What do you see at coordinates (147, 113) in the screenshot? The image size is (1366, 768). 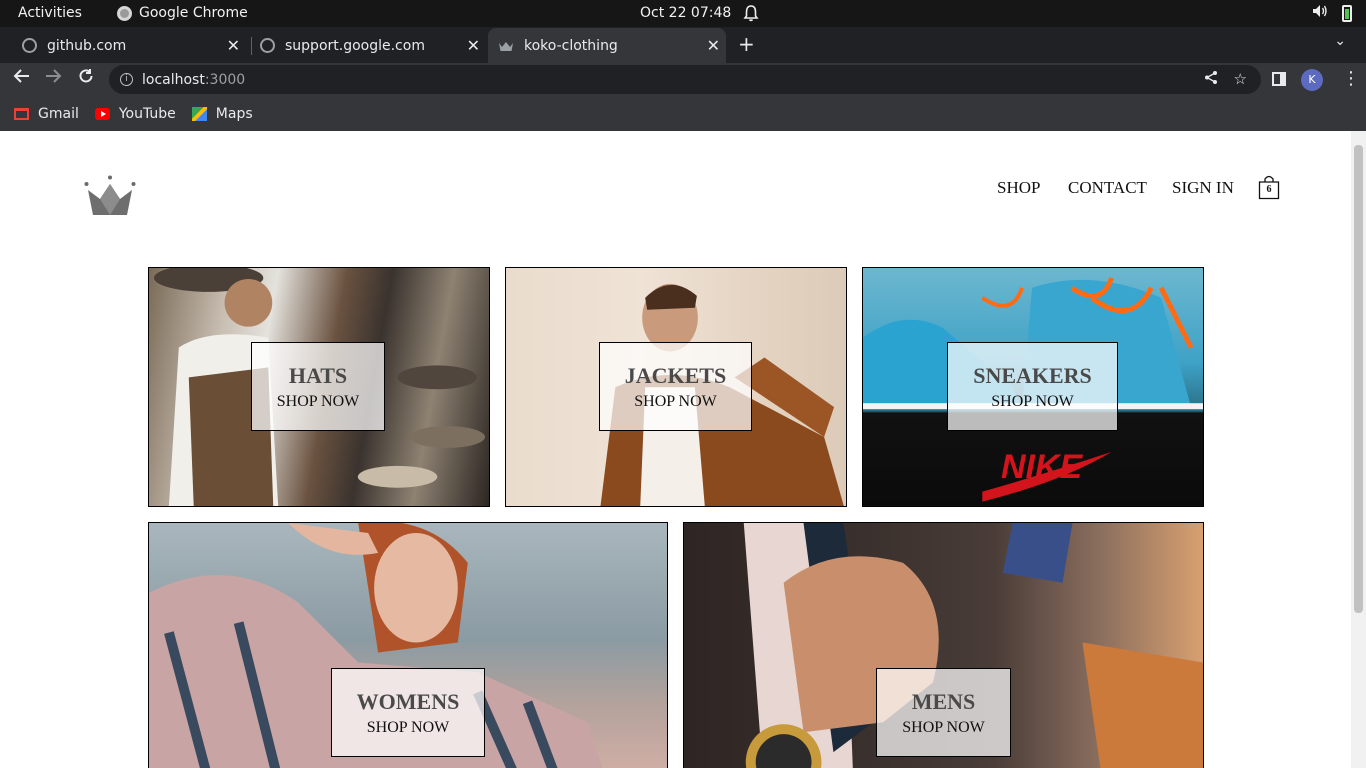 I see `bookmark-label: YouTube` at bounding box center [147, 113].